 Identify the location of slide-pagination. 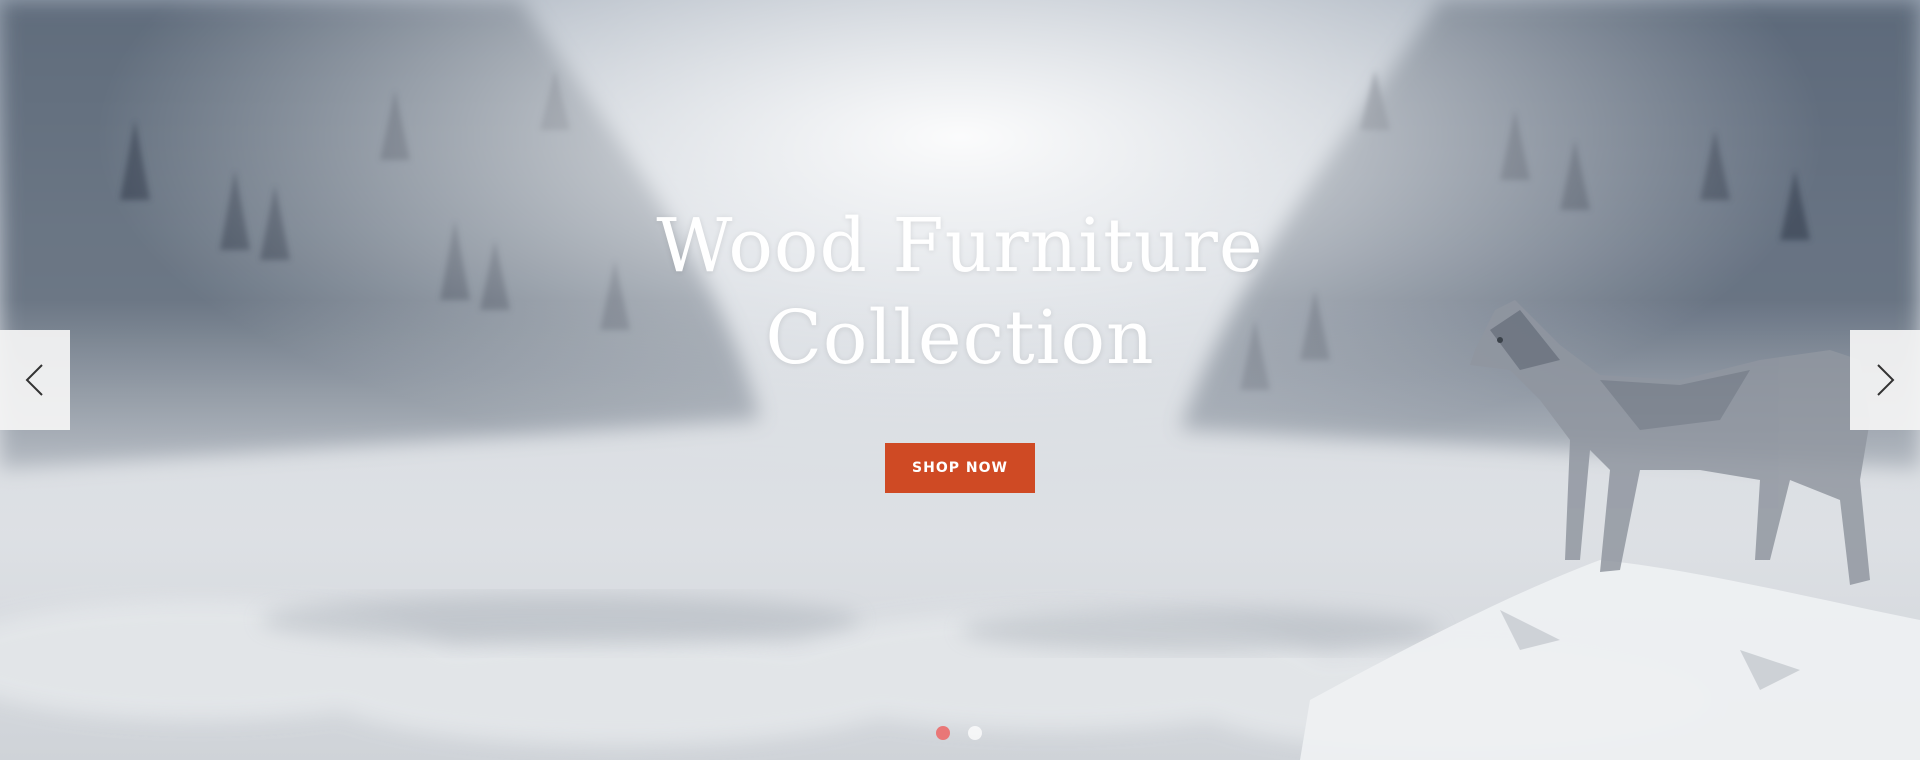
(959, 733).